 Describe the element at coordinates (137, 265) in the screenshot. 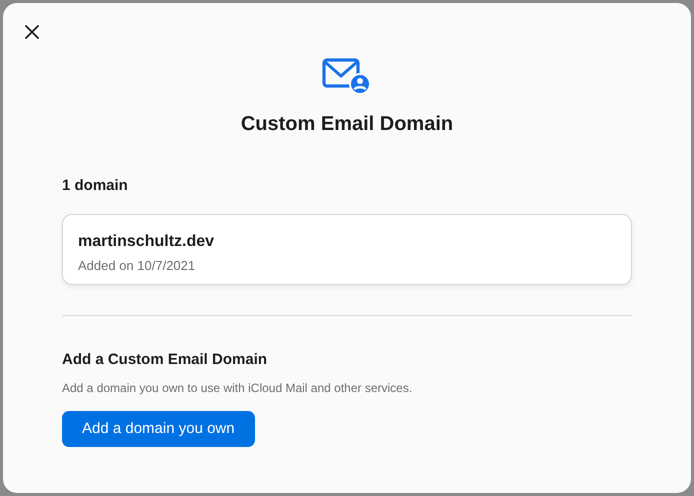

I see `domain-added-date: Added on 10/7/2021` at that location.